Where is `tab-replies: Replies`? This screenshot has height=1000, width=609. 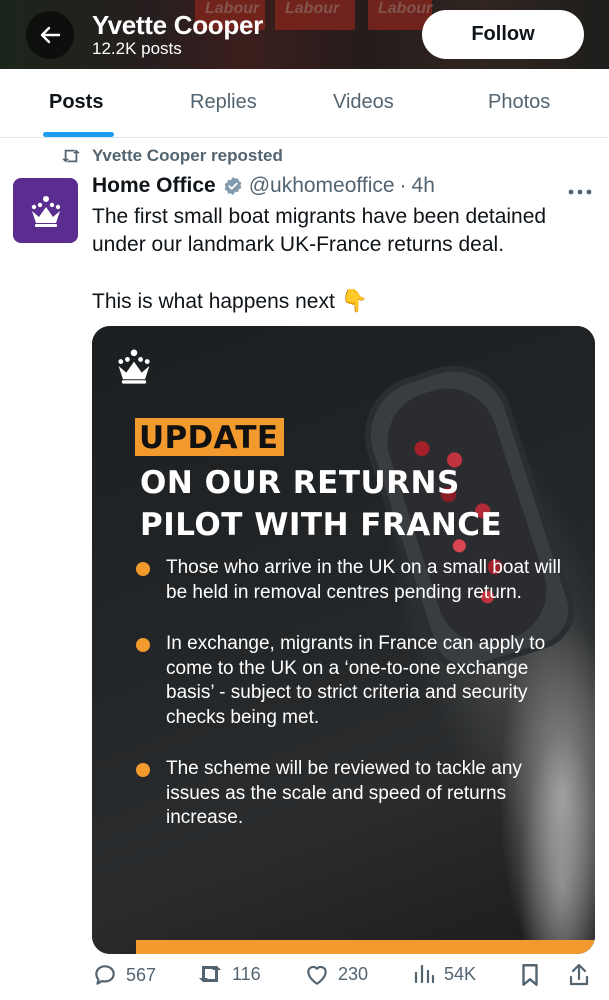 tab-replies: Replies is located at coordinates (223, 102).